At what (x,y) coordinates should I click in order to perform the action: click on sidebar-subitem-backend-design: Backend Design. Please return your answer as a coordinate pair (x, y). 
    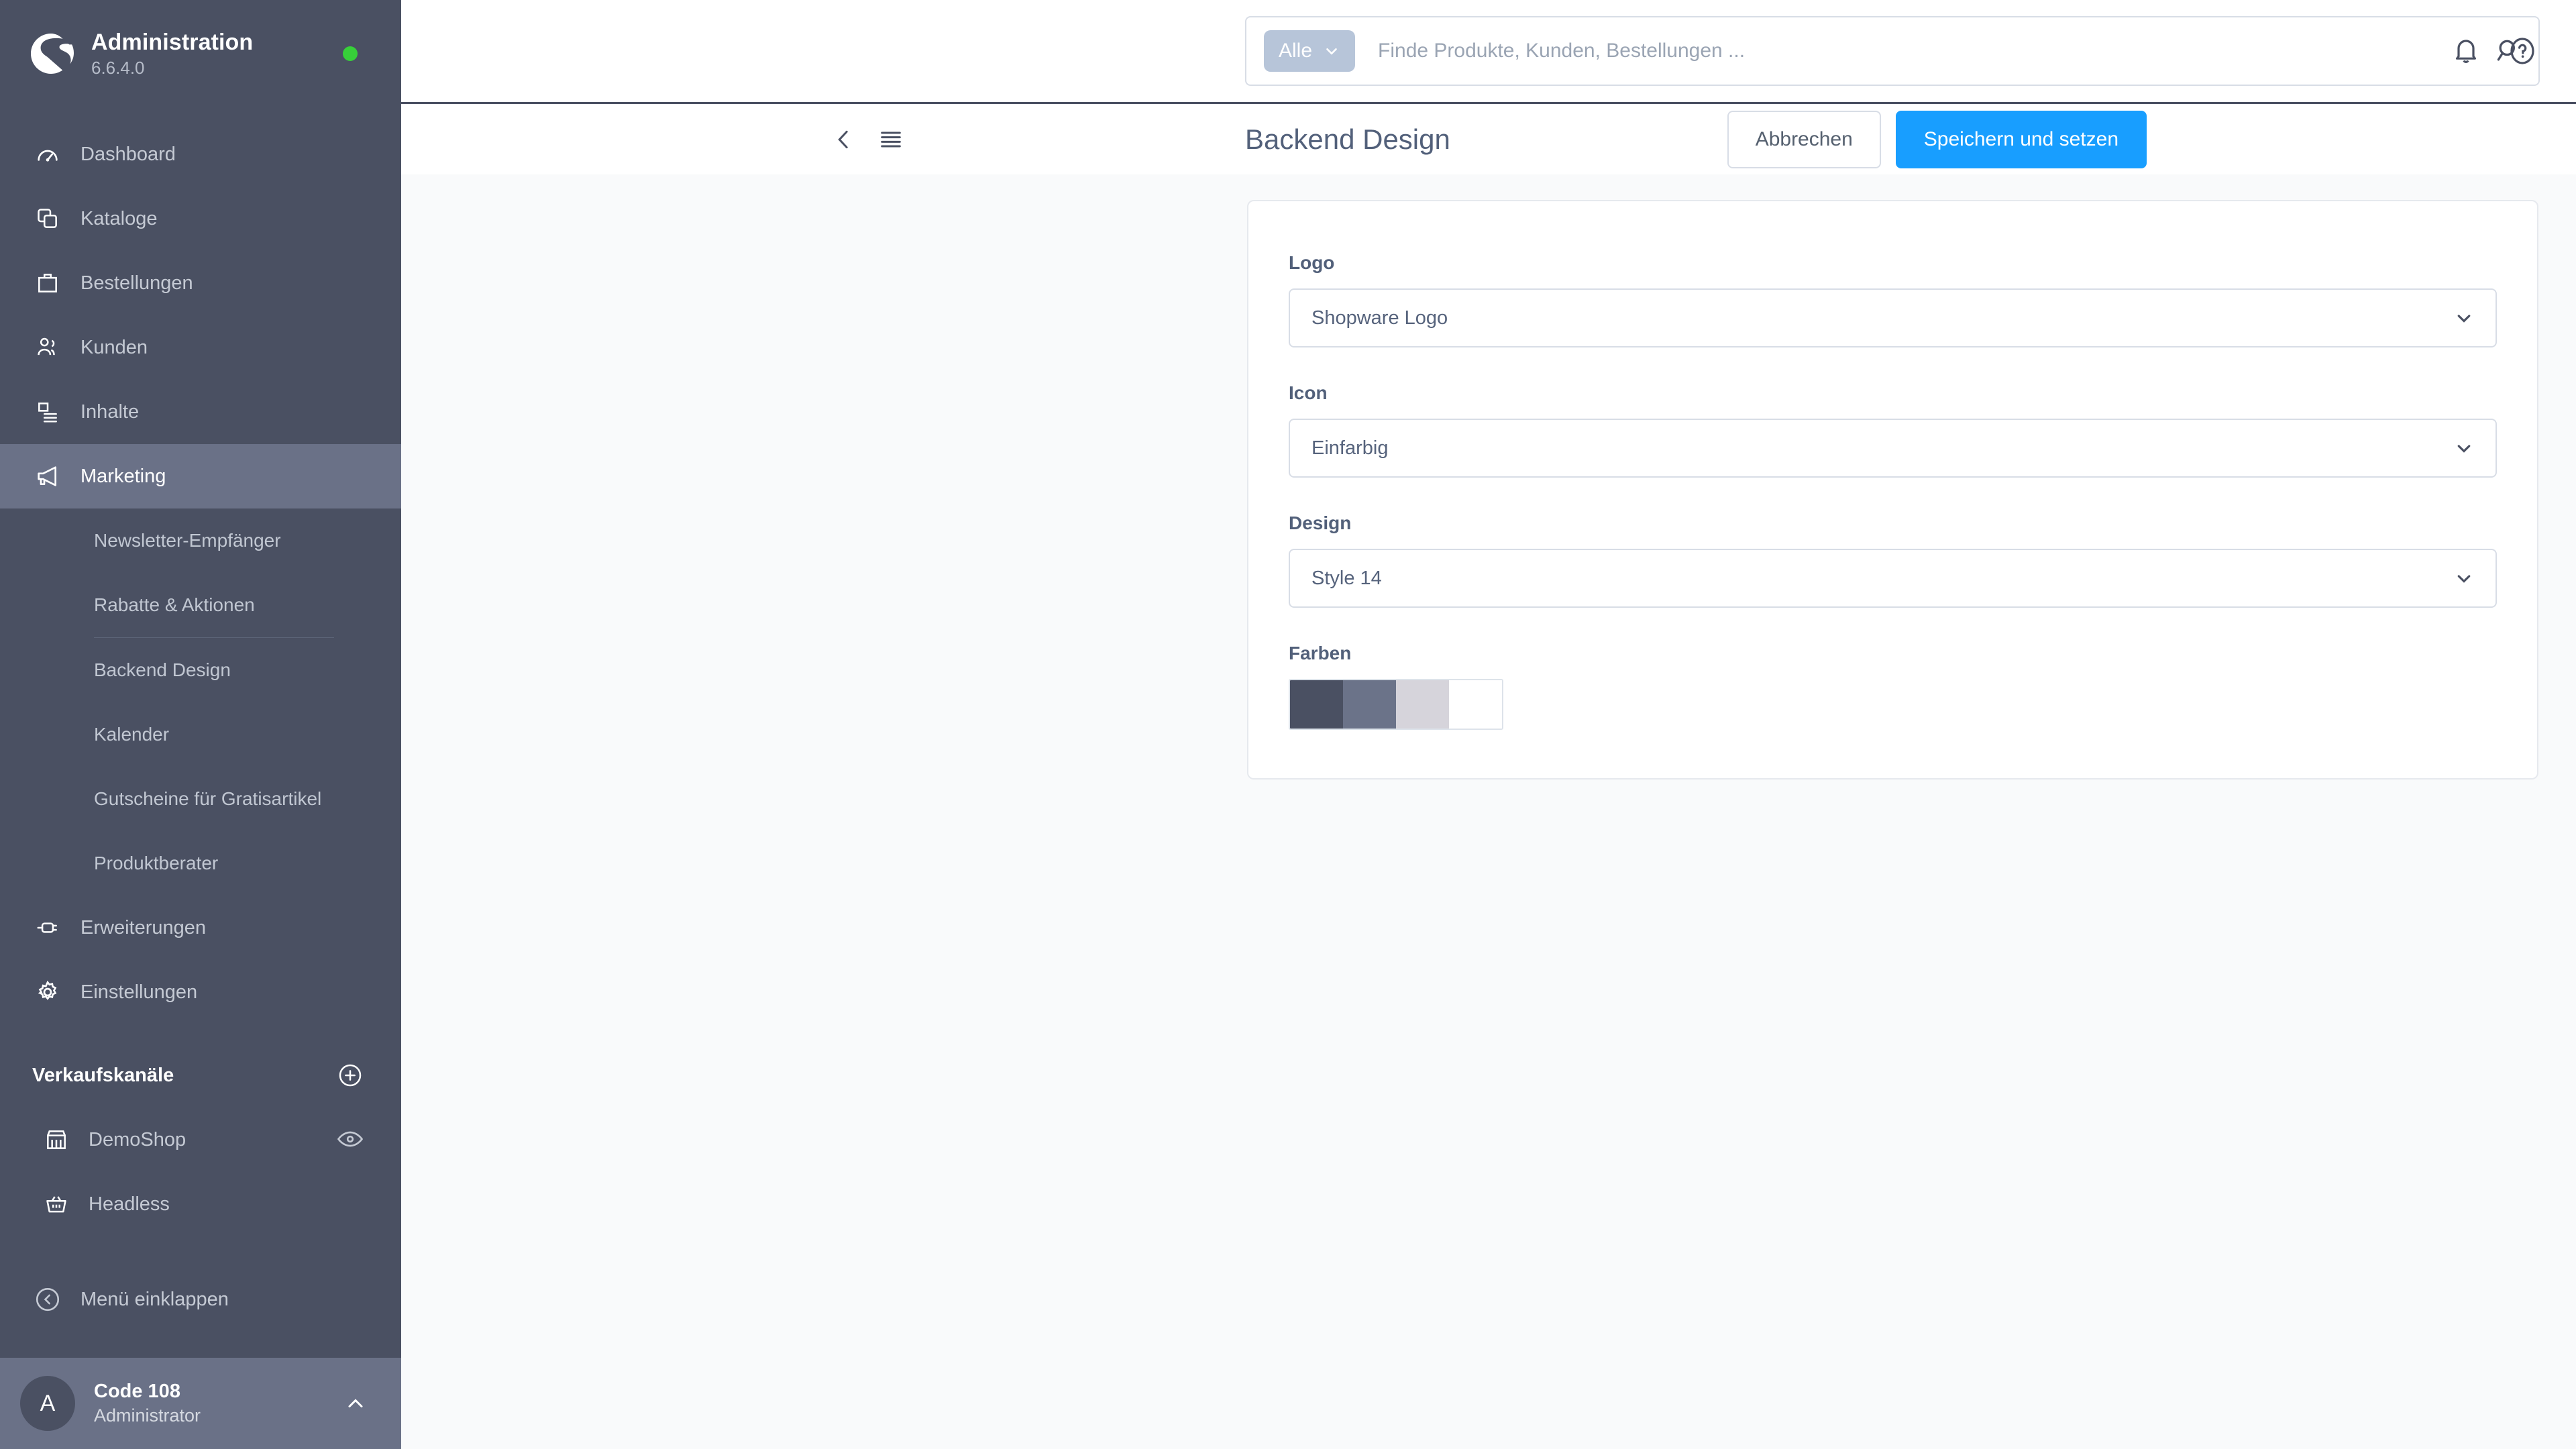
    Looking at the image, I should click on (200, 670).